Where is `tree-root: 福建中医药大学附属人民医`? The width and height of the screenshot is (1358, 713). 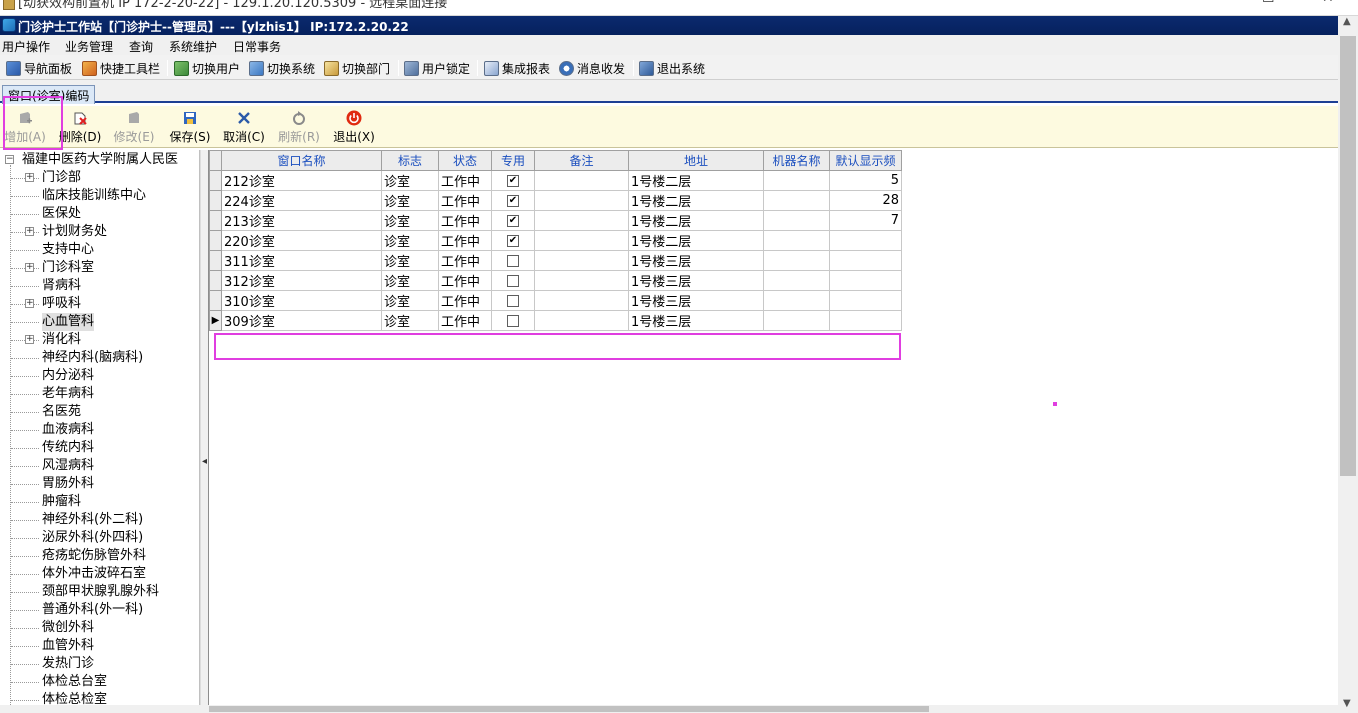 tree-root: 福建中医药大学附属人民医 is located at coordinates (100, 160).